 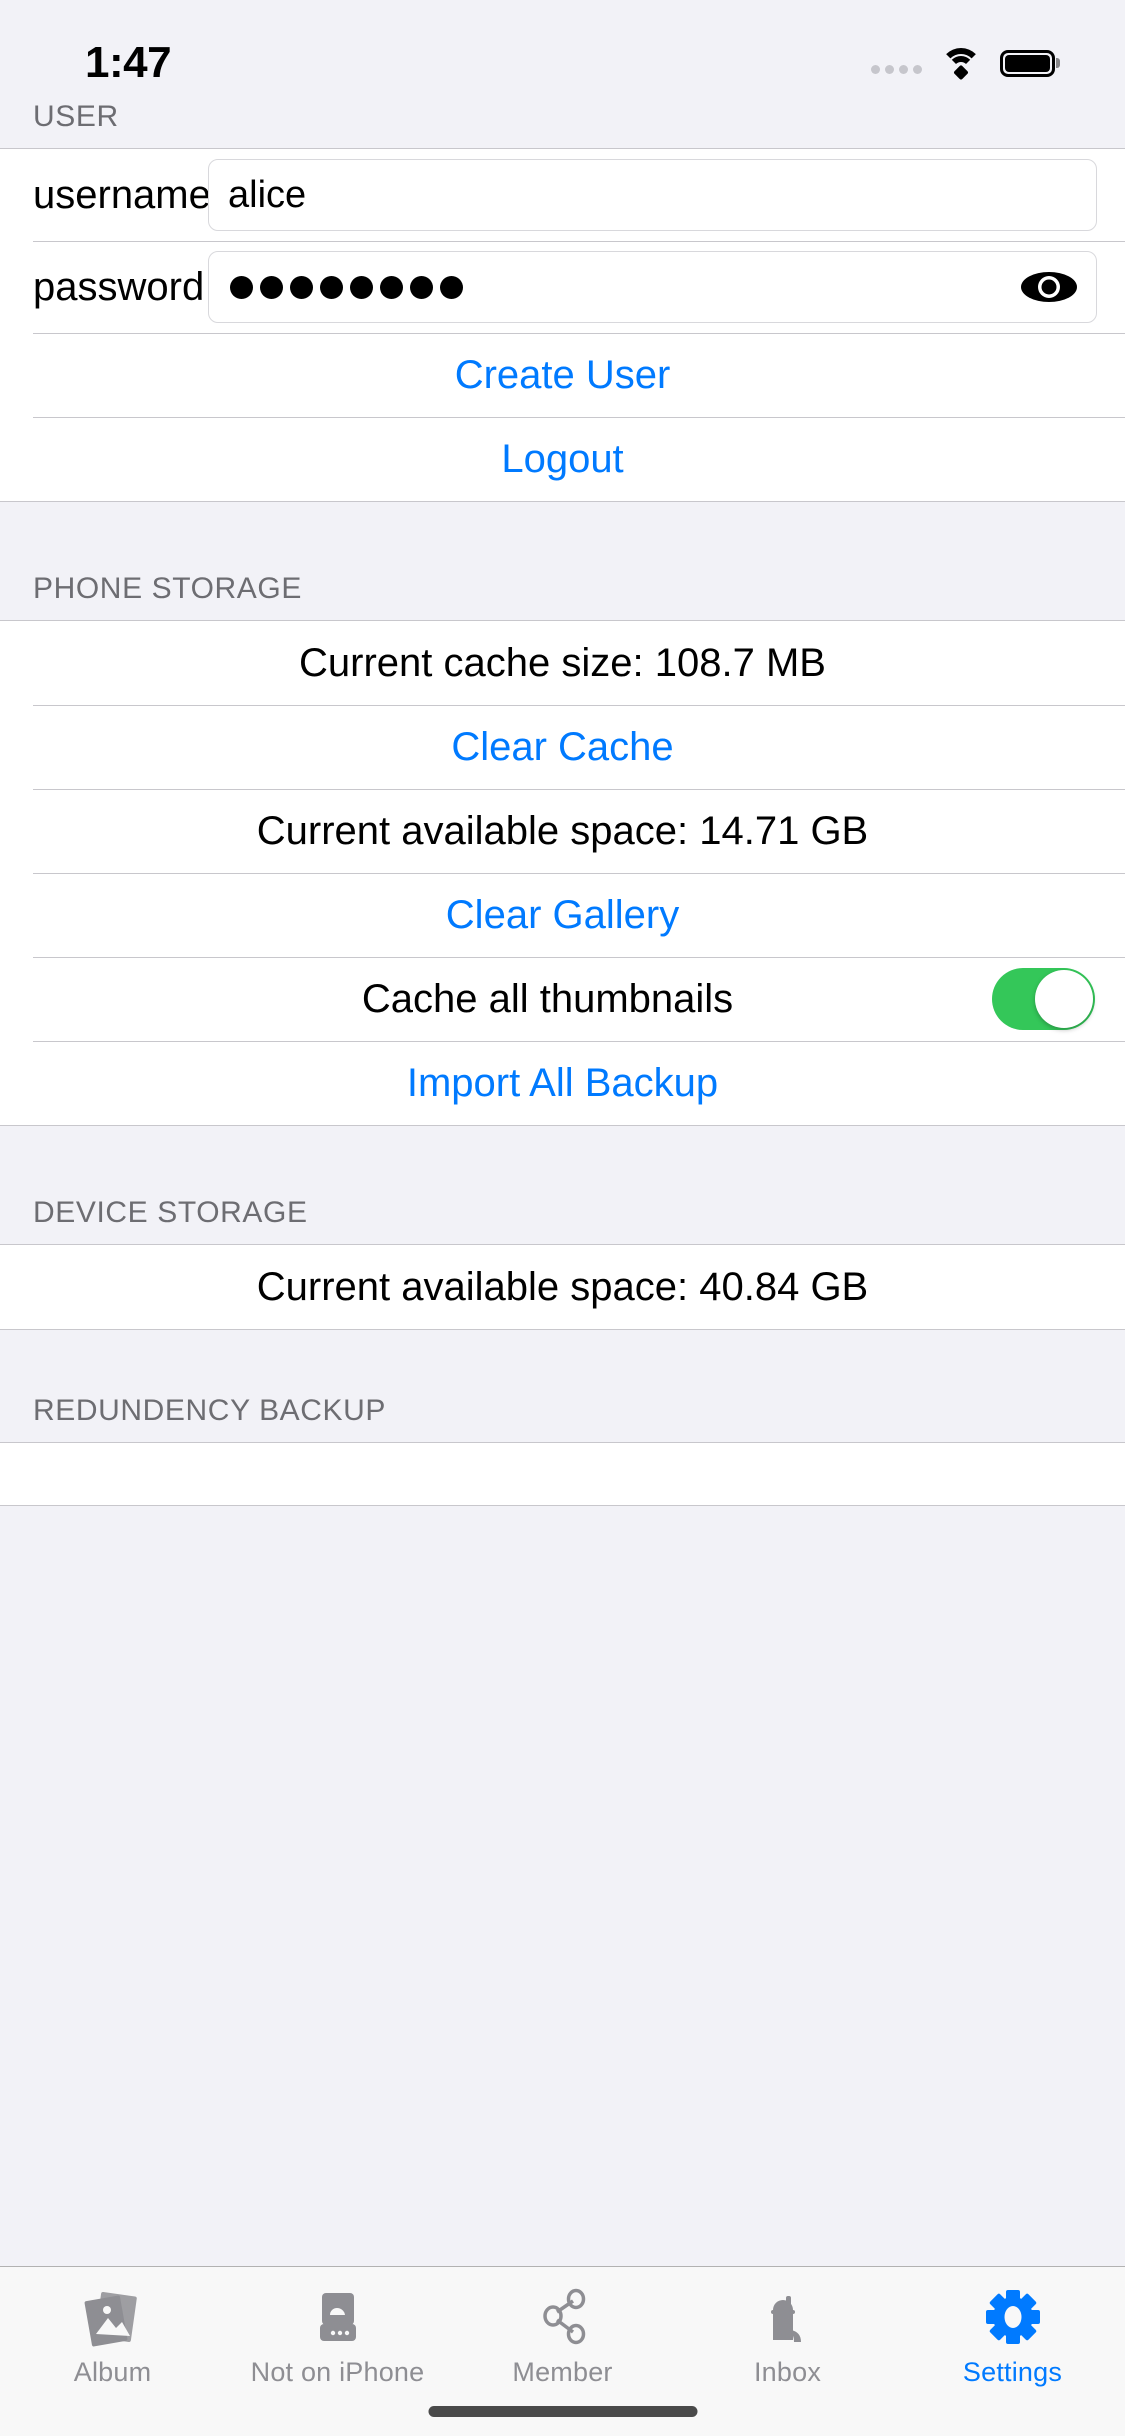 What do you see at coordinates (787, 2372) in the screenshot?
I see `tab-inbox-label: Inbox` at bounding box center [787, 2372].